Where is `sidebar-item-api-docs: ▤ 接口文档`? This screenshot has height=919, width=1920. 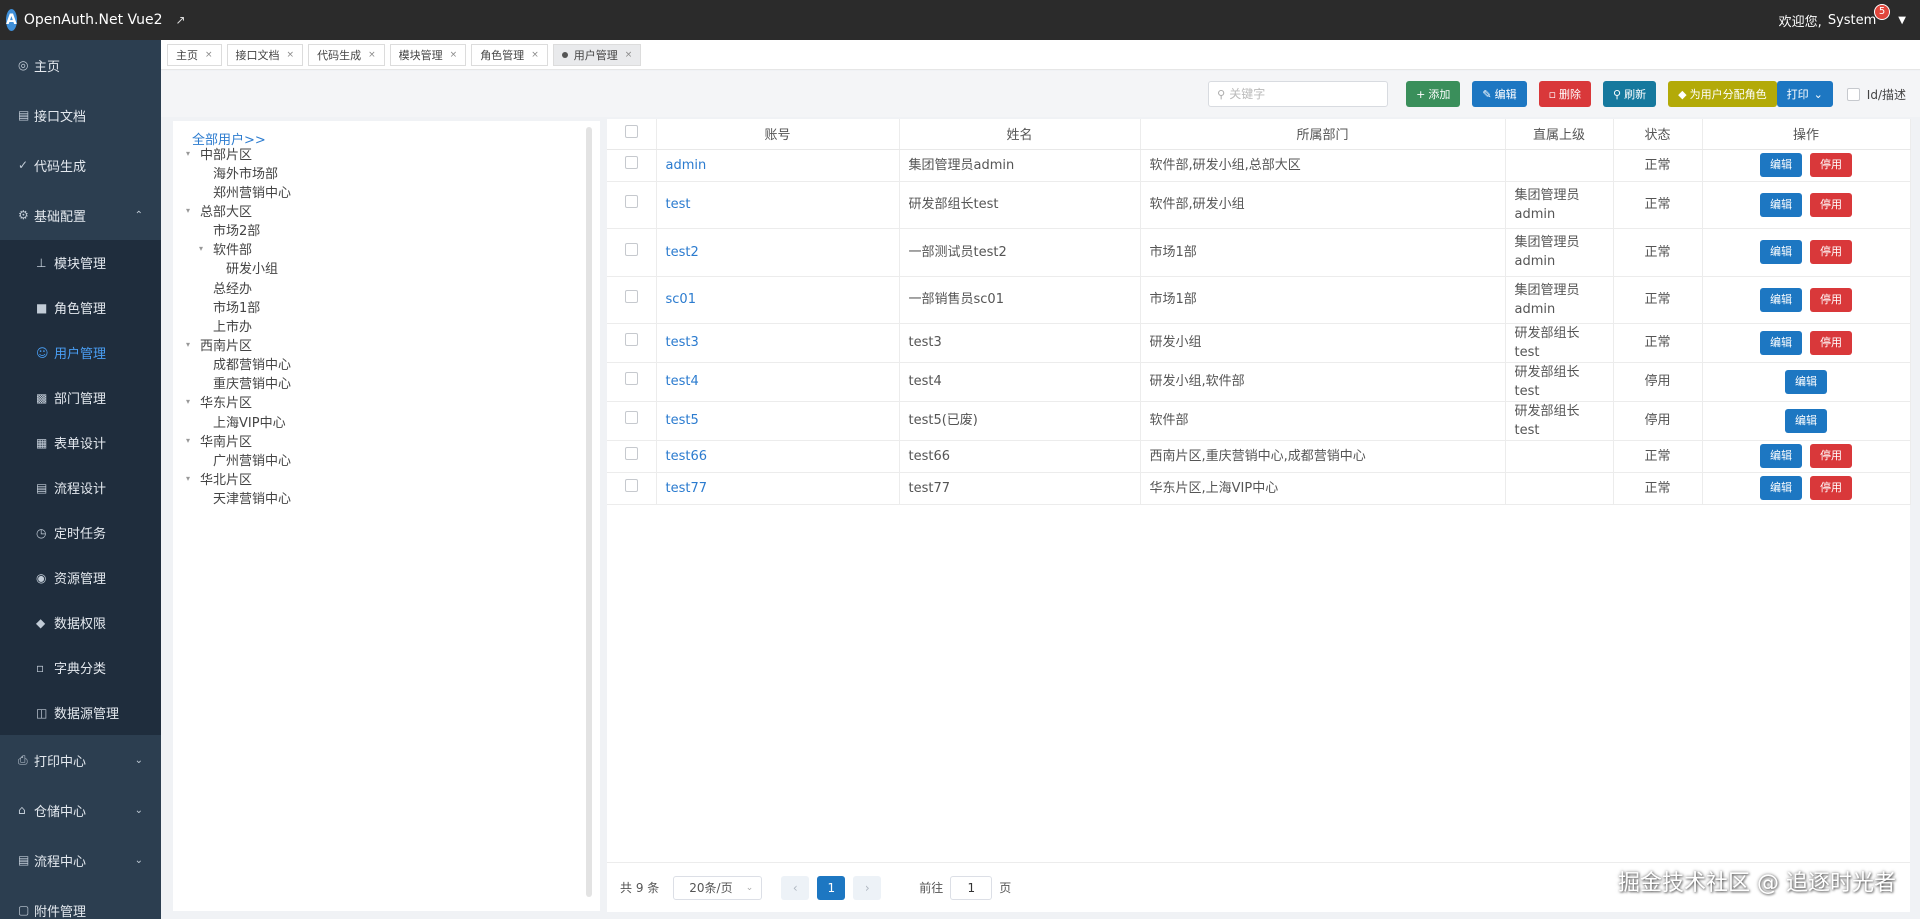
sidebar-item-api-docs: ▤ 接口文档 is located at coordinates (80, 115).